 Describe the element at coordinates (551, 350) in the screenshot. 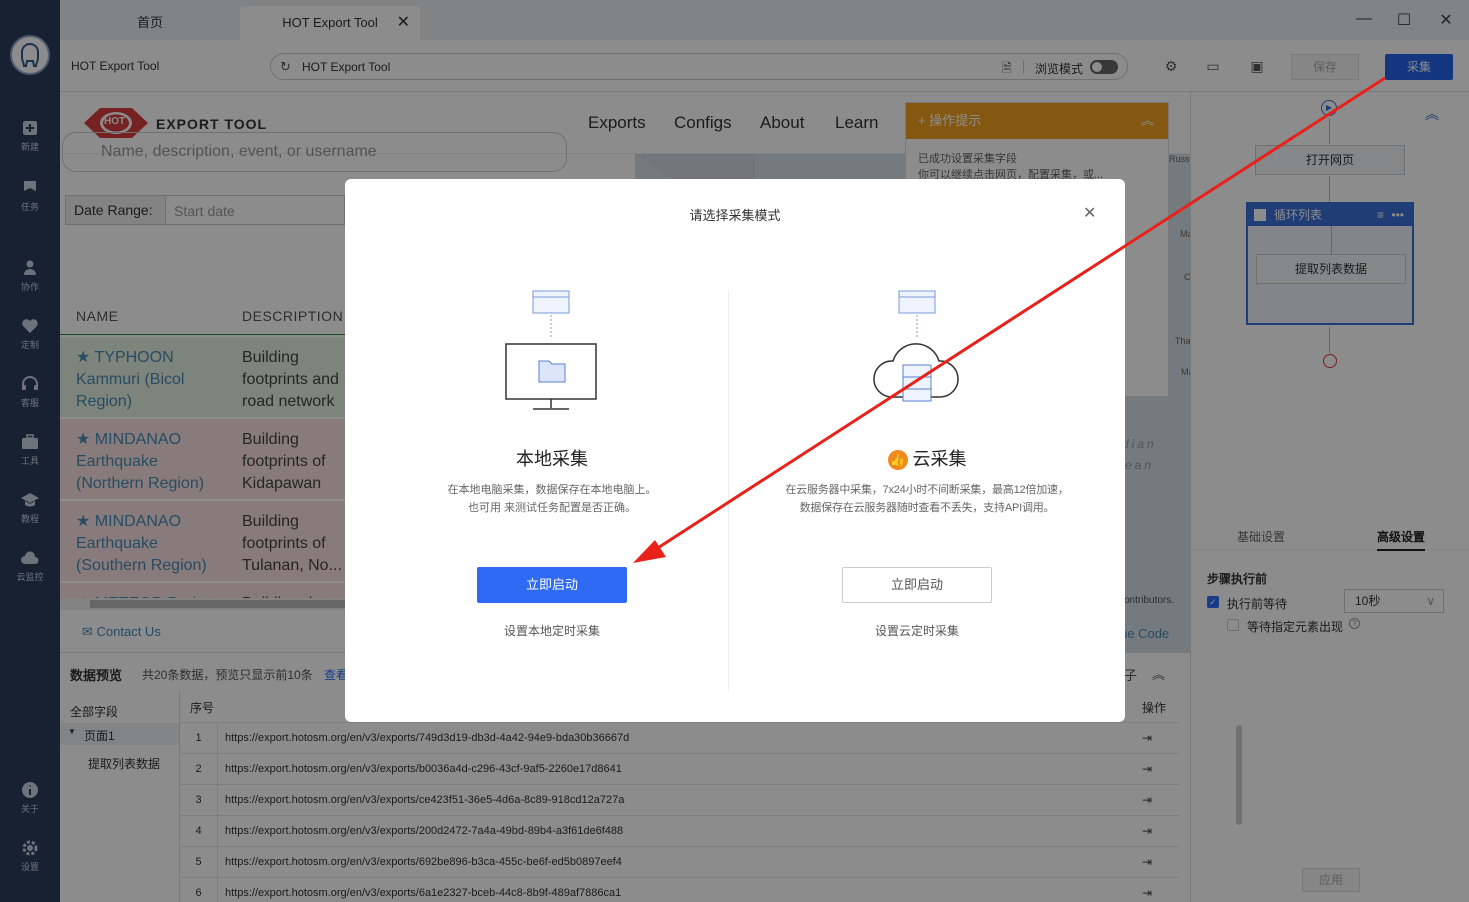

I see `local-computer-icon` at that location.